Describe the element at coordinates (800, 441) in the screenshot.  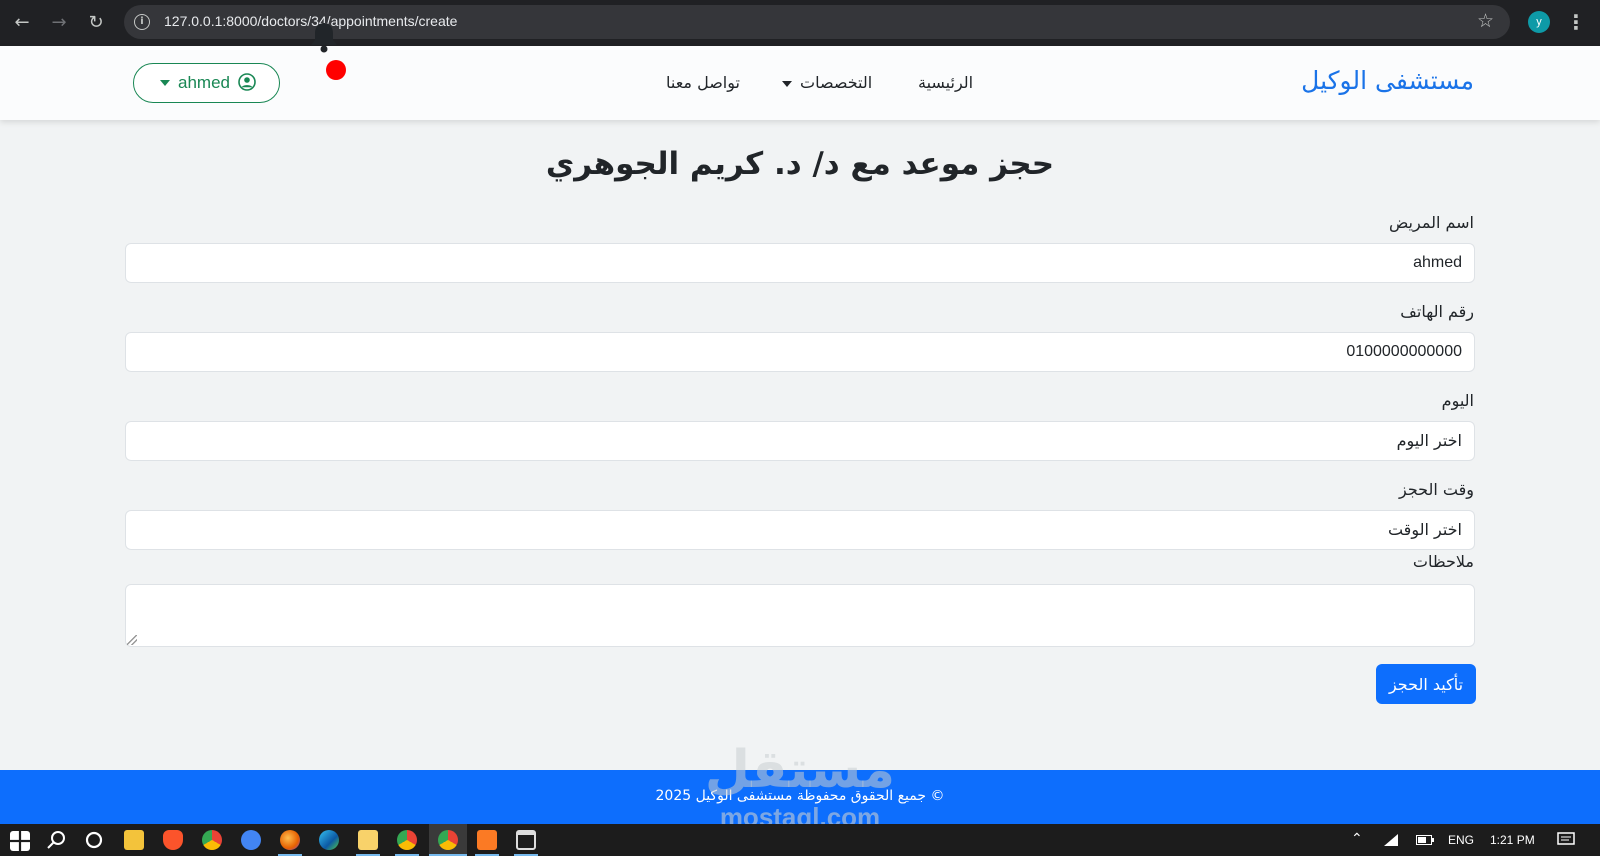
I see `day-select: اختر اليوم` at that location.